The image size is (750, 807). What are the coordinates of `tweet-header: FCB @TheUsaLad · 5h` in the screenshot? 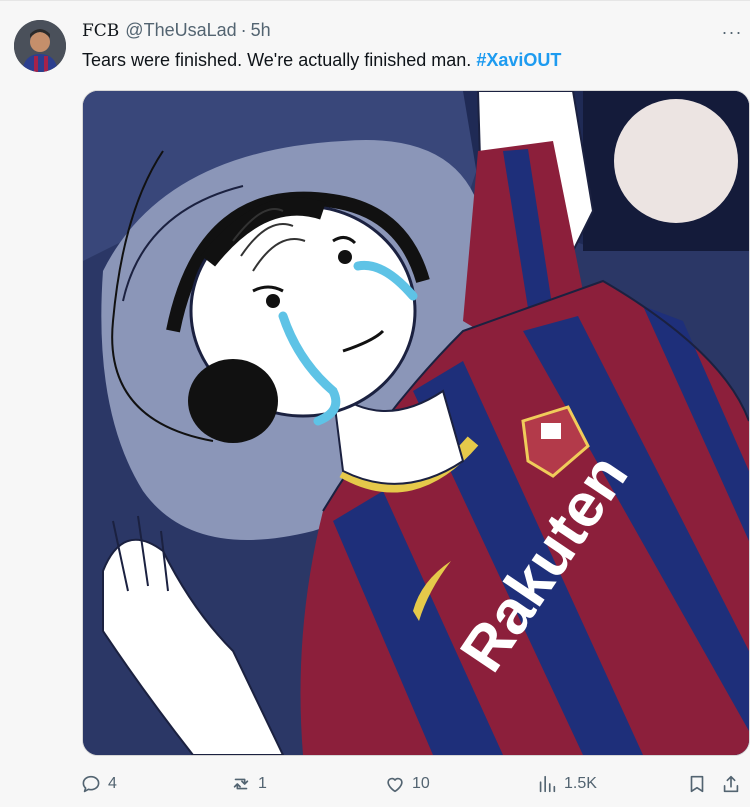 It's located at (176, 32).